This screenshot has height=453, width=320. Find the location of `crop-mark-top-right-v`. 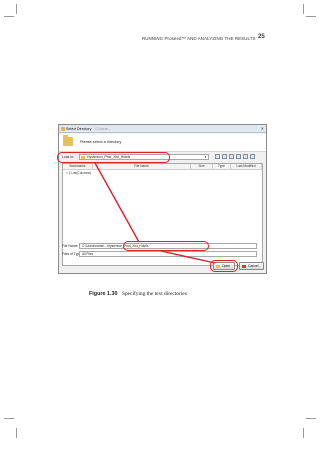

crop-mark-top-right-v is located at coordinates (303, 9).